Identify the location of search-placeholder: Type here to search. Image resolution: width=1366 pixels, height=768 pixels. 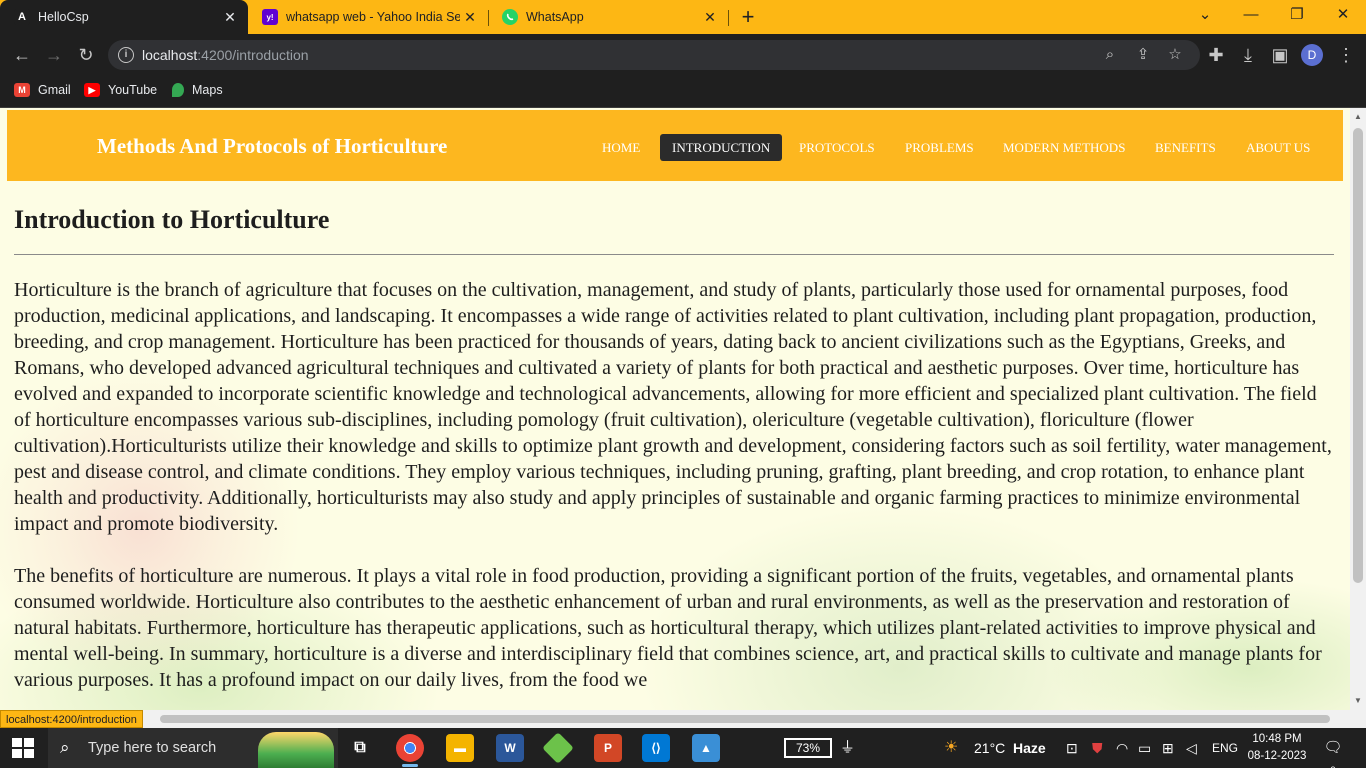
(152, 748).